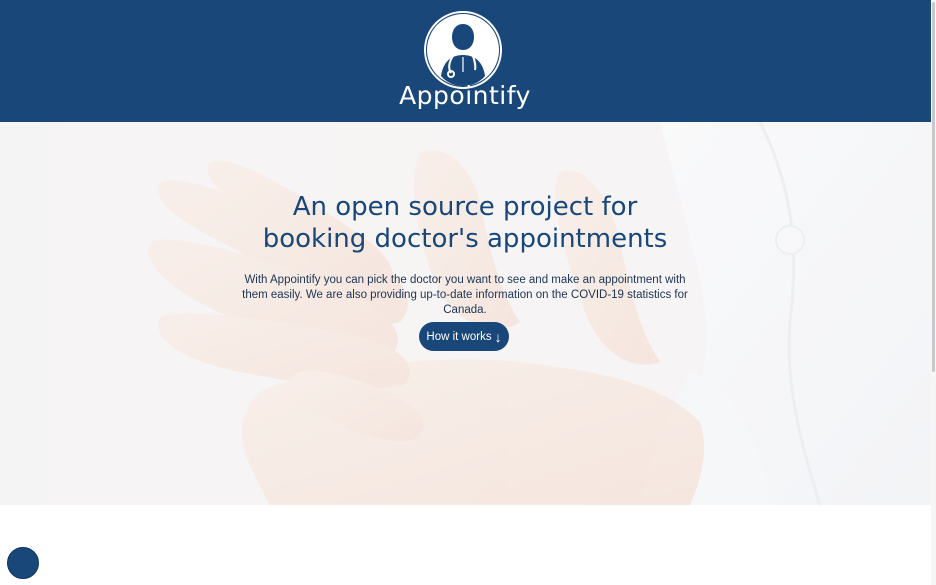  Describe the element at coordinates (465, 207) in the screenshot. I see `hero-title-line-1: An open source project for` at that location.